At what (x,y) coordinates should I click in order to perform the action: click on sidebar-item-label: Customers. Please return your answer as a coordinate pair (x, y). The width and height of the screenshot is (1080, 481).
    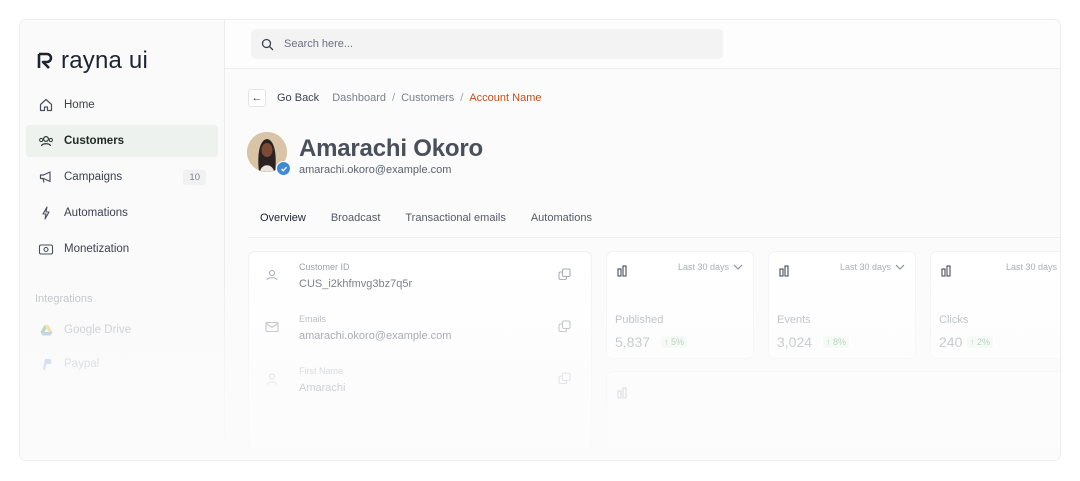
    Looking at the image, I should click on (94, 141).